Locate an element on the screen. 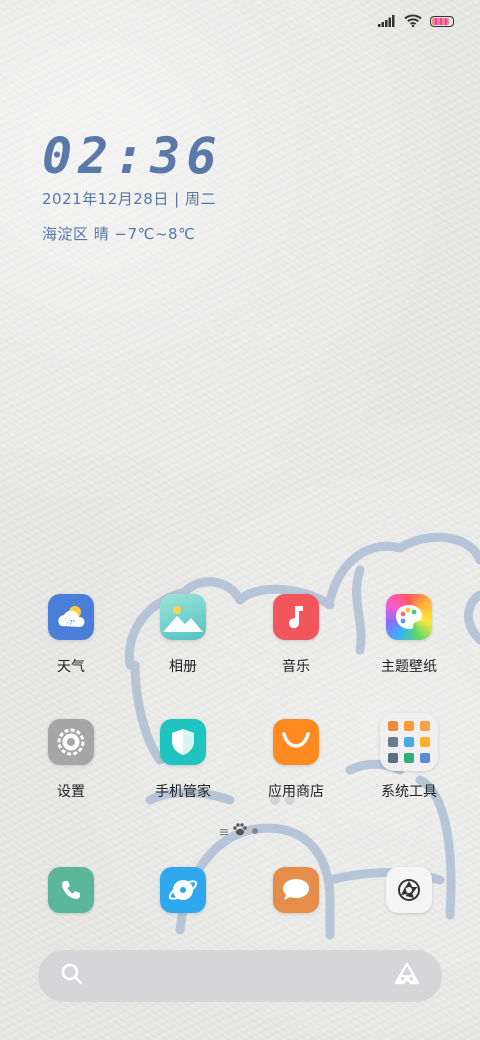  app-system-tools-folder: 系统工具 is located at coordinates (409, 757).